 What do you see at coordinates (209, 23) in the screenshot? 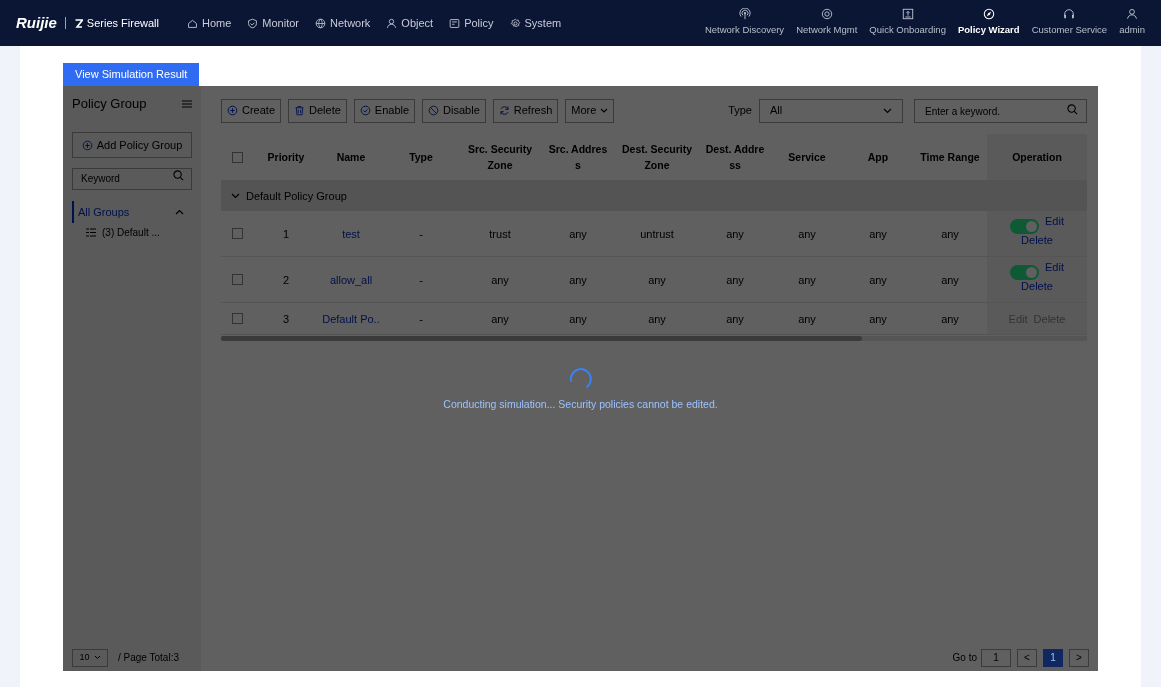
I see `nav-menu-item: Home` at bounding box center [209, 23].